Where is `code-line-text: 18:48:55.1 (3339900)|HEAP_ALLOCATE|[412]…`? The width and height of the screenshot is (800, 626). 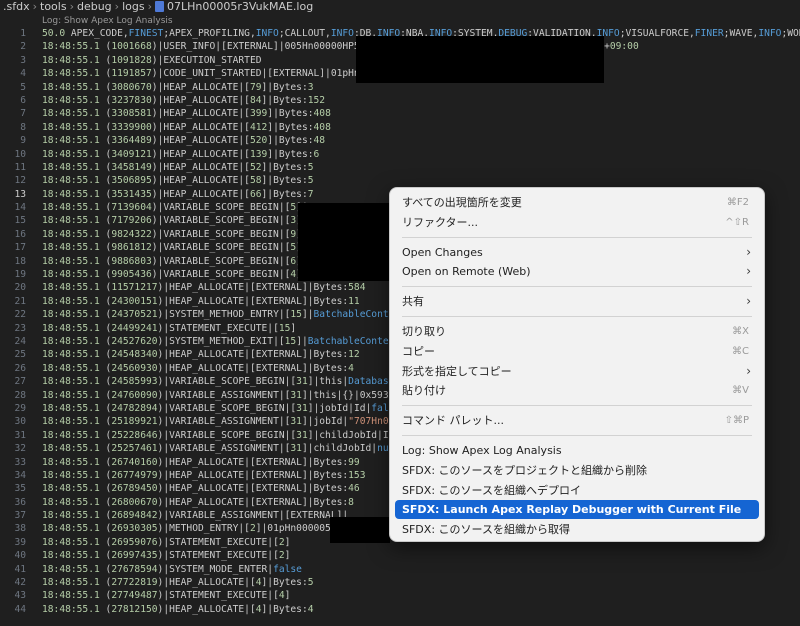 code-line-text: 18:48:55.1 (3339900)|HEAP_ALLOCATE|[412]… is located at coordinates (186, 127).